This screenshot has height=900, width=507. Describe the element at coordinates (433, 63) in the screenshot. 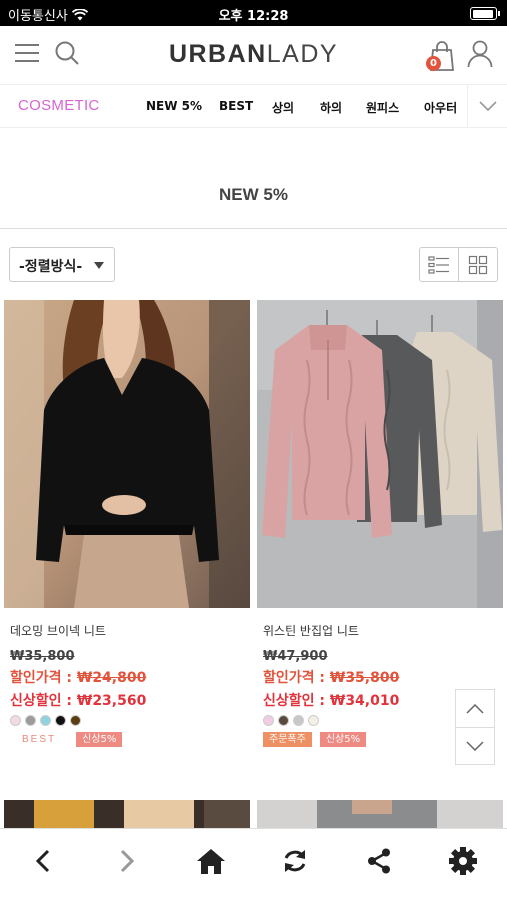

I see `cart-count-badge: 0` at that location.